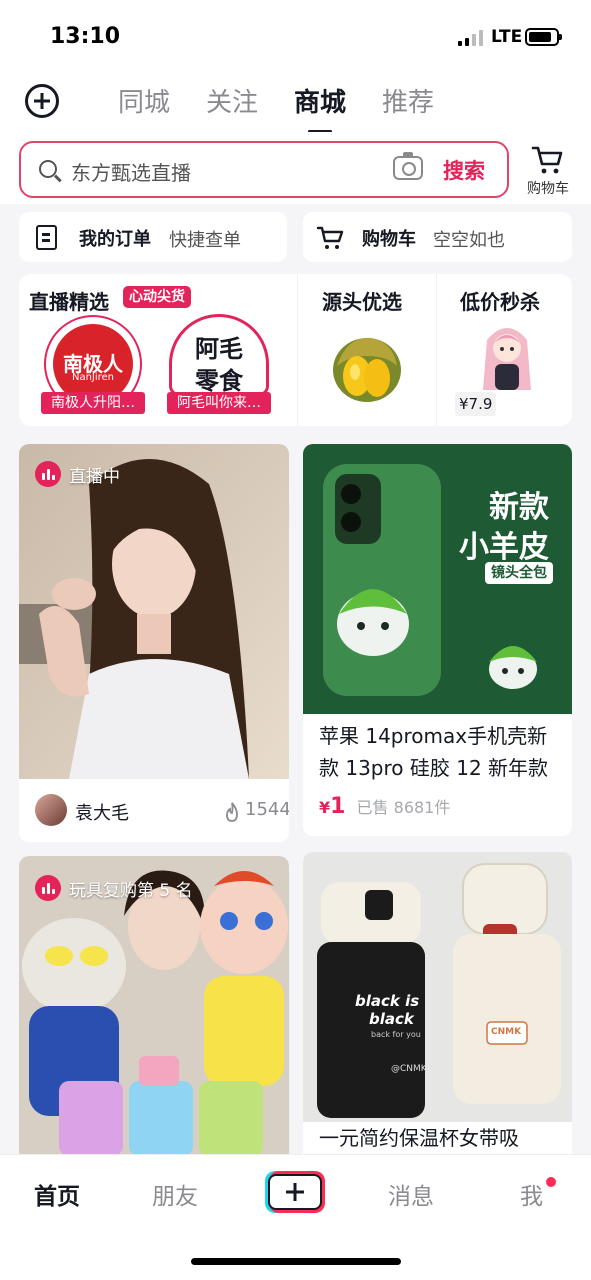  Describe the element at coordinates (51, 810) in the screenshot. I see `avatar` at that location.